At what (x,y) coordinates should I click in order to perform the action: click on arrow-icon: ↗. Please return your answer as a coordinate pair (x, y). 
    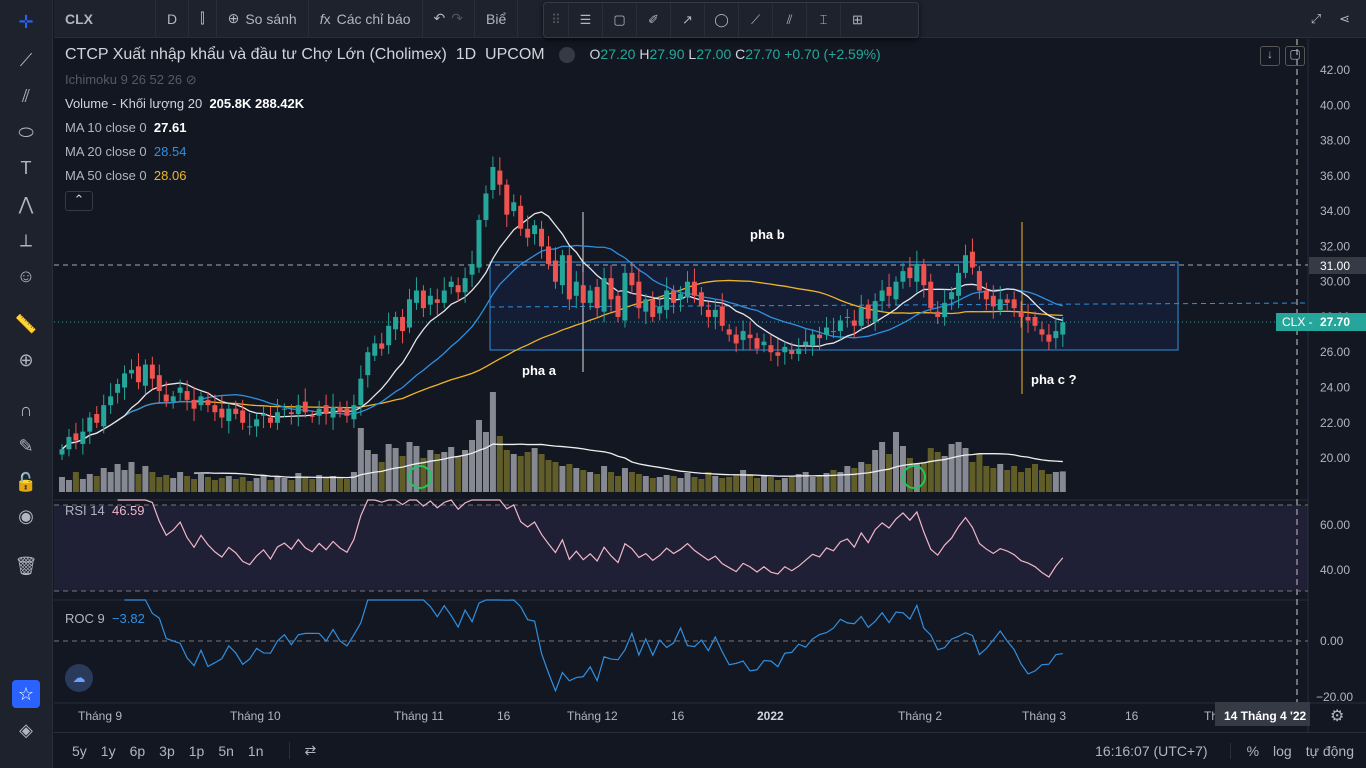
    Looking at the image, I should click on (687, 20).